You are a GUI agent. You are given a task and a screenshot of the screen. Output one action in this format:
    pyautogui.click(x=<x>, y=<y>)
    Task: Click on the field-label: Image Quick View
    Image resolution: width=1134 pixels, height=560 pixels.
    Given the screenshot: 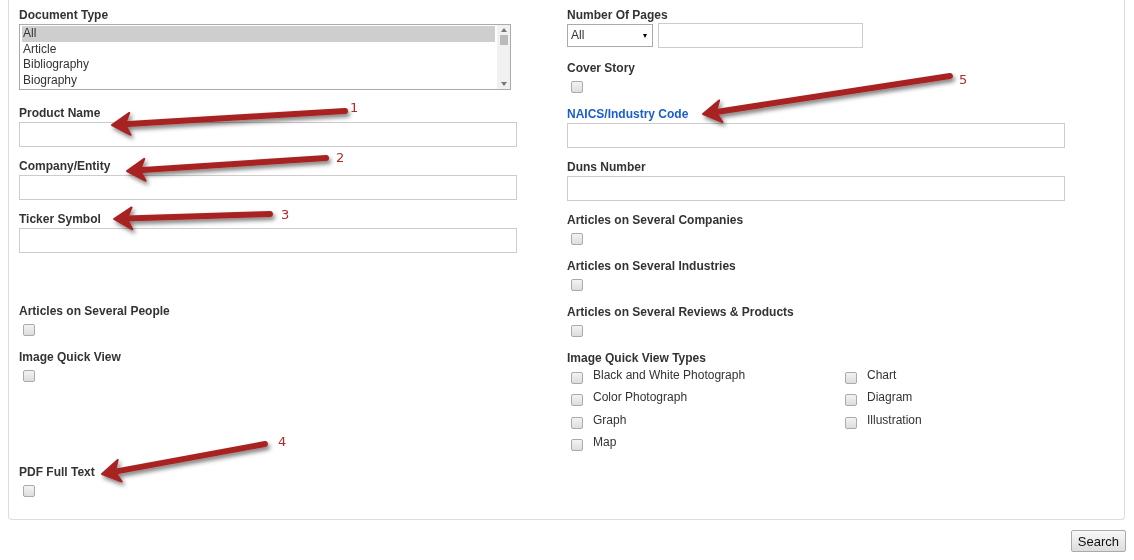 What is the action you would take?
    pyautogui.click(x=70, y=357)
    